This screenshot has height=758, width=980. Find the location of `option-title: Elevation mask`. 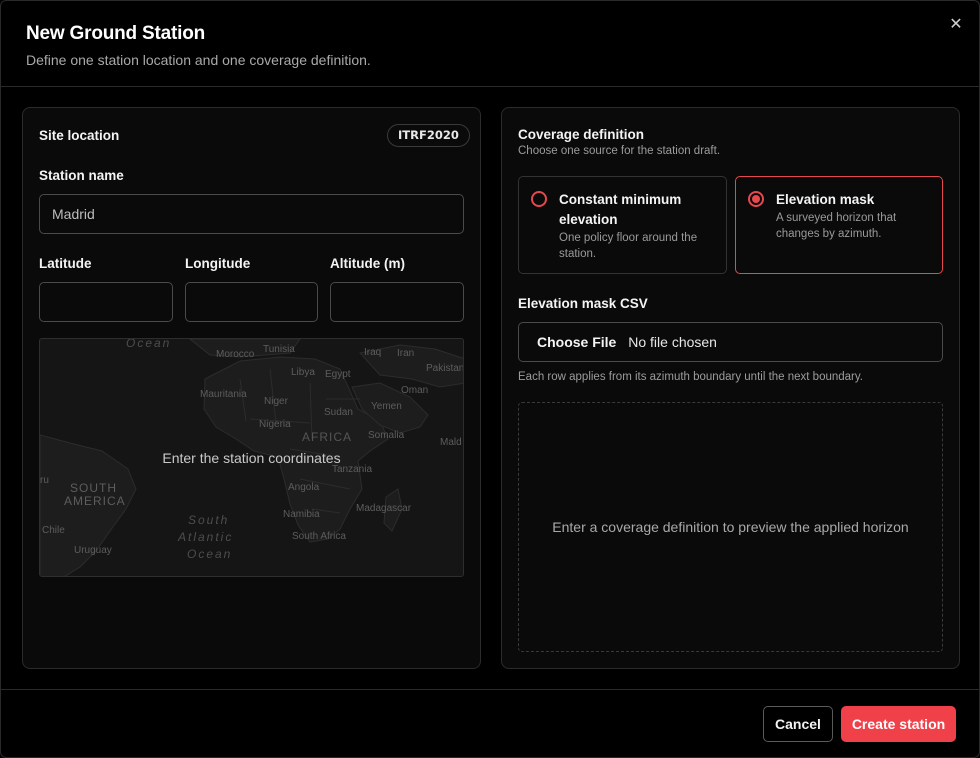

option-title: Elevation mask is located at coordinates (825, 199).